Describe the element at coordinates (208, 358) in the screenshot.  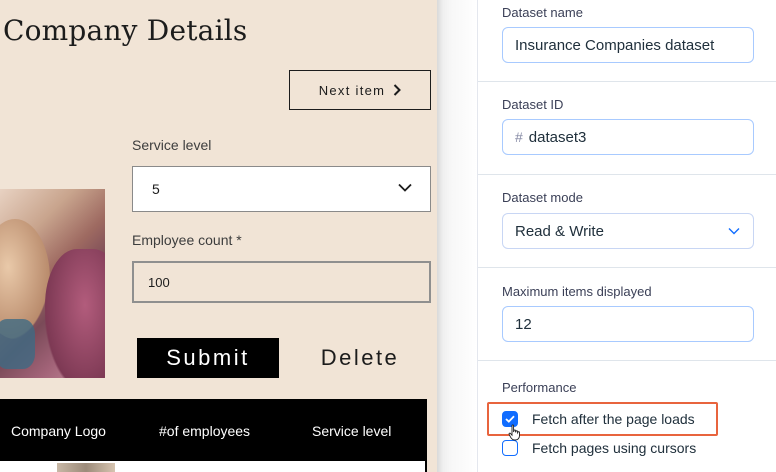
I see `submit-button: Submit` at that location.